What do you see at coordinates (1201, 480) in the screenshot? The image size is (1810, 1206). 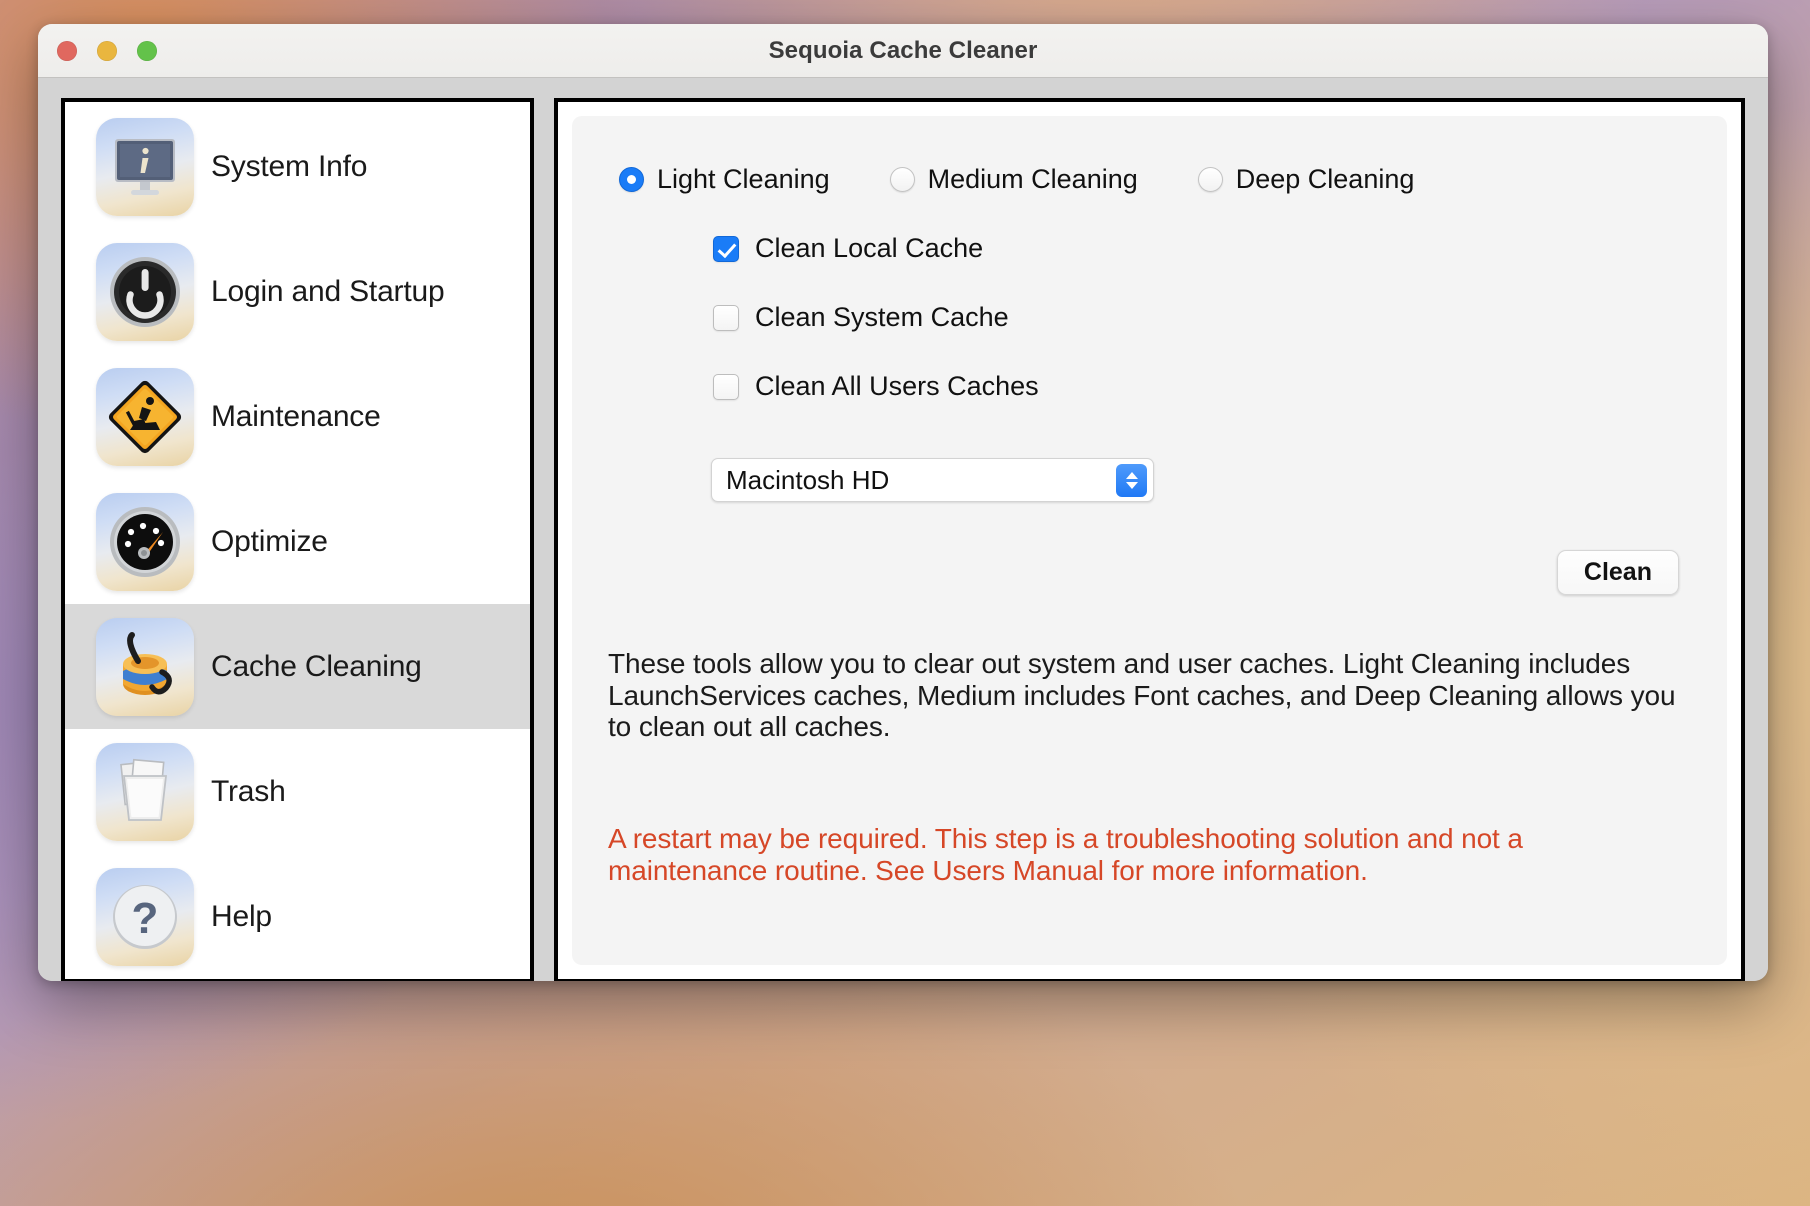 I see `volume-popup-wrapper: Macintosh HD` at bounding box center [1201, 480].